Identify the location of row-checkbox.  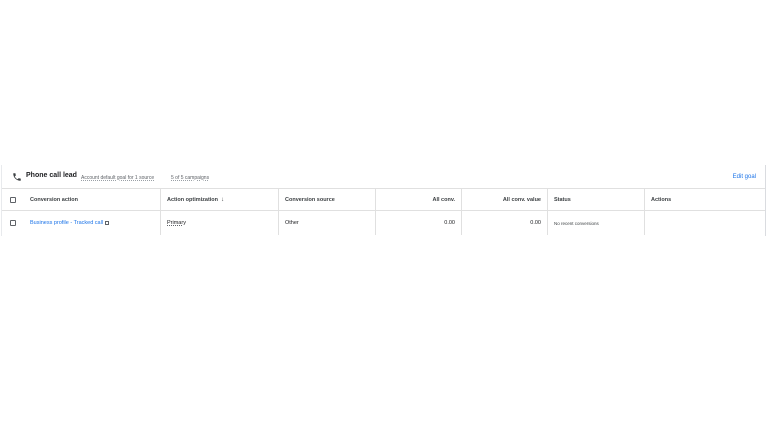
(13, 223).